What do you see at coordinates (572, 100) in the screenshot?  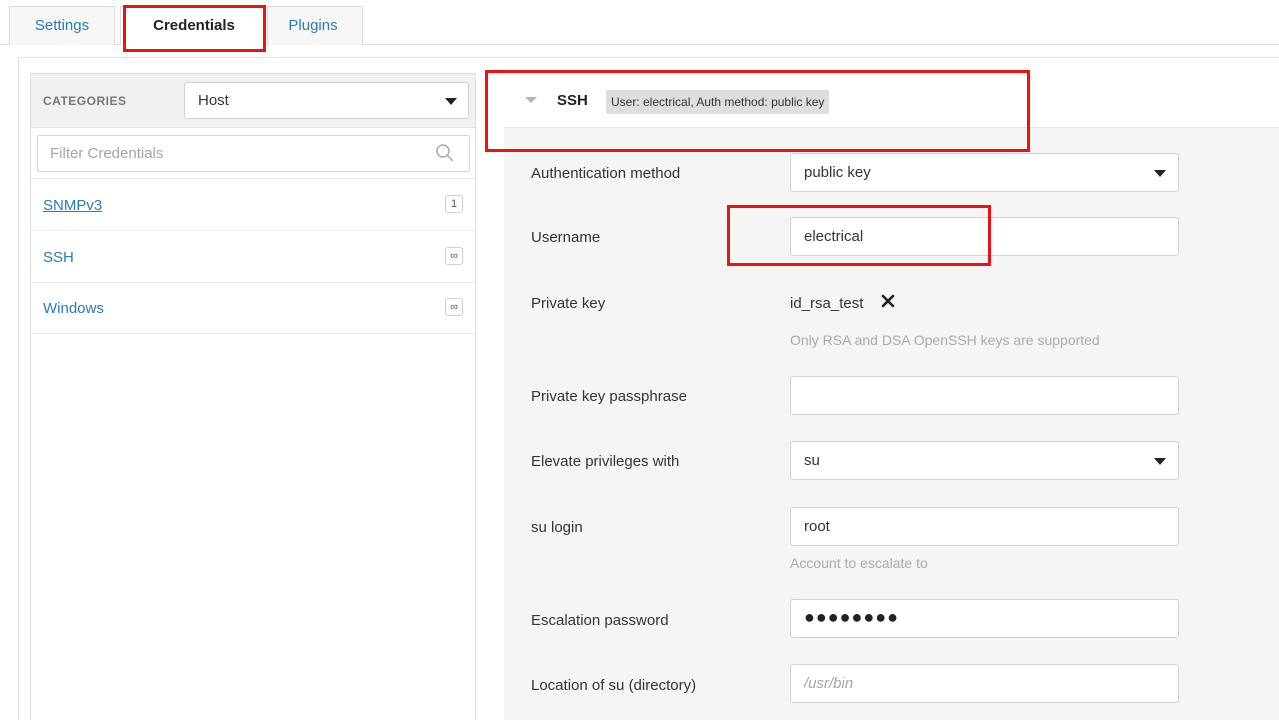 I see `section-title: SSH` at bounding box center [572, 100].